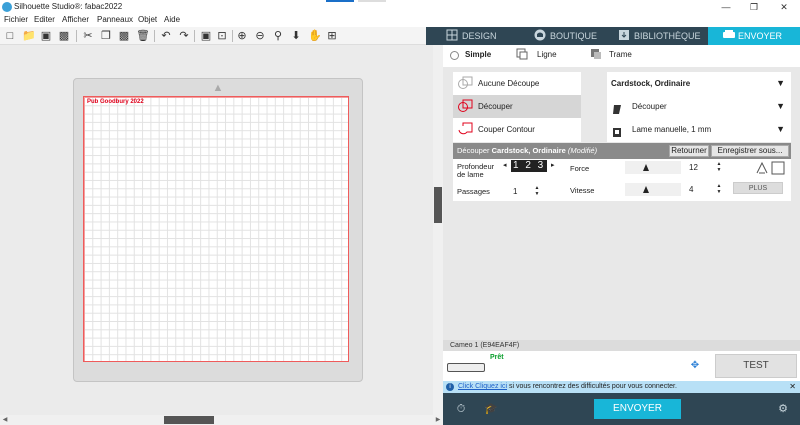 The height and width of the screenshot is (425, 800). What do you see at coordinates (296, 36) in the screenshot?
I see `move-down-icon: ⬇` at bounding box center [296, 36].